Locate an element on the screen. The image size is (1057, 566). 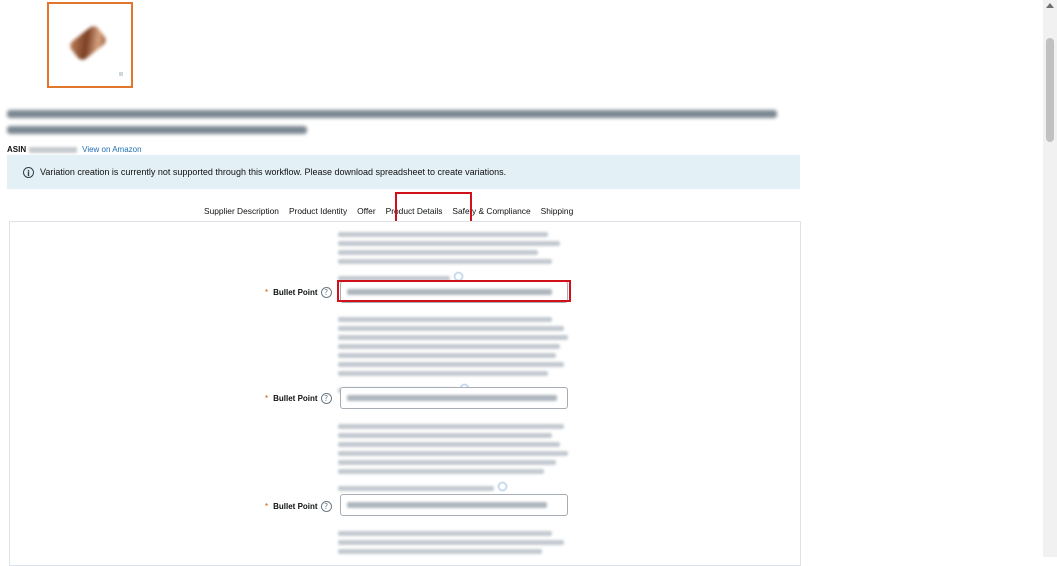
view-on-amazon-link: View on Amazon is located at coordinates (111, 149).